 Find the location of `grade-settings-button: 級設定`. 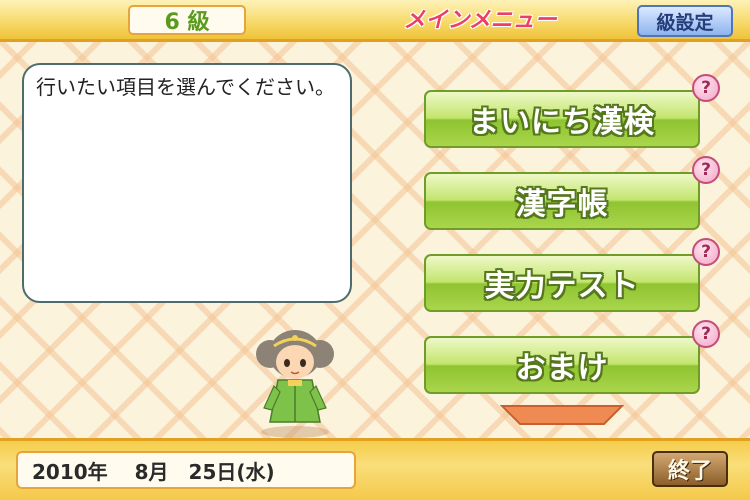

grade-settings-button: 級設定 is located at coordinates (685, 21).